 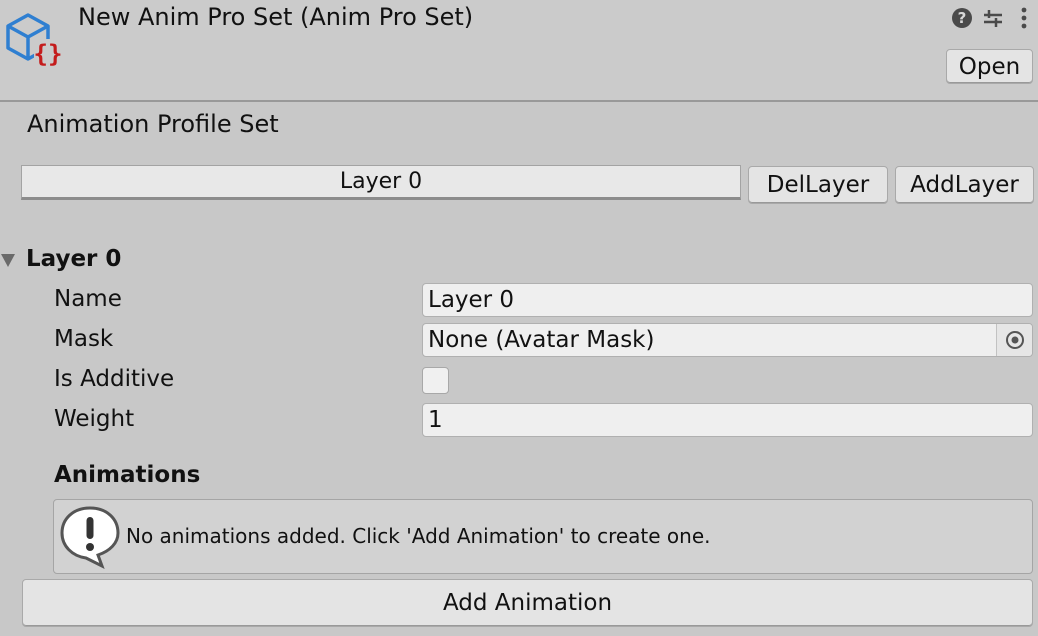 I want to click on weight-label: Weight, so click(x=94, y=419).